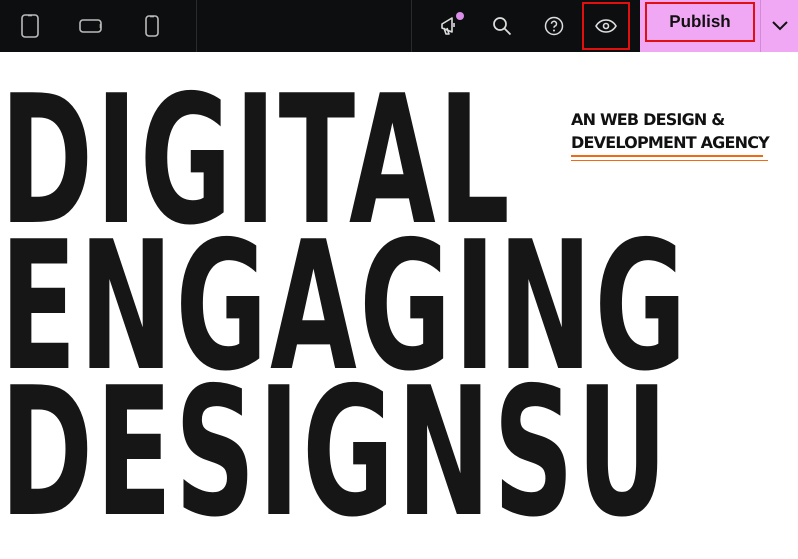  I want to click on toolbar-button, so click(606, 26).